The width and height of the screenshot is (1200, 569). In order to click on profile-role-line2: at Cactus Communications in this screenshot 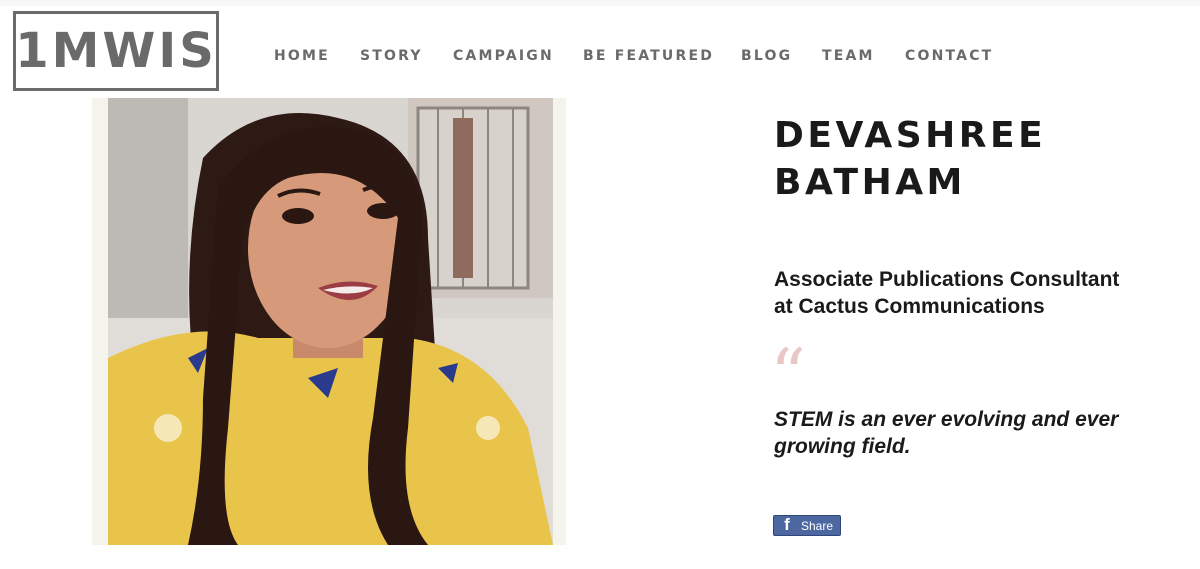, I will do `click(909, 306)`.